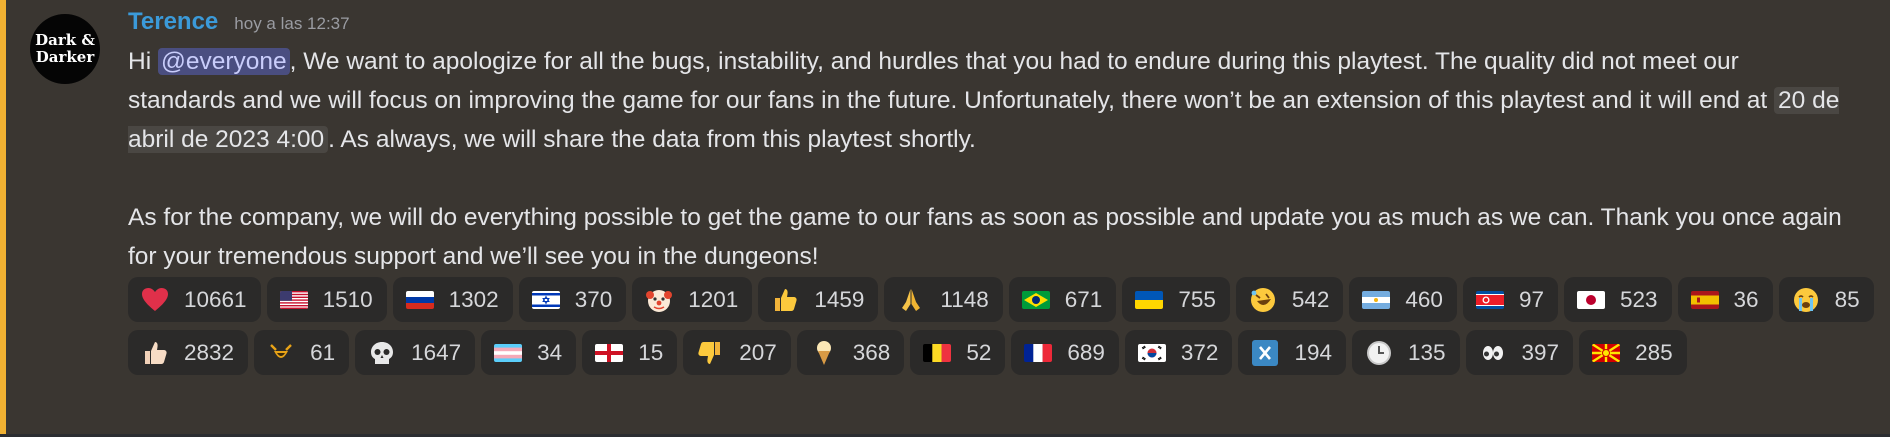  Describe the element at coordinates (964, 299) in the screenshot. I see `reaction-count: 1148` at that location.